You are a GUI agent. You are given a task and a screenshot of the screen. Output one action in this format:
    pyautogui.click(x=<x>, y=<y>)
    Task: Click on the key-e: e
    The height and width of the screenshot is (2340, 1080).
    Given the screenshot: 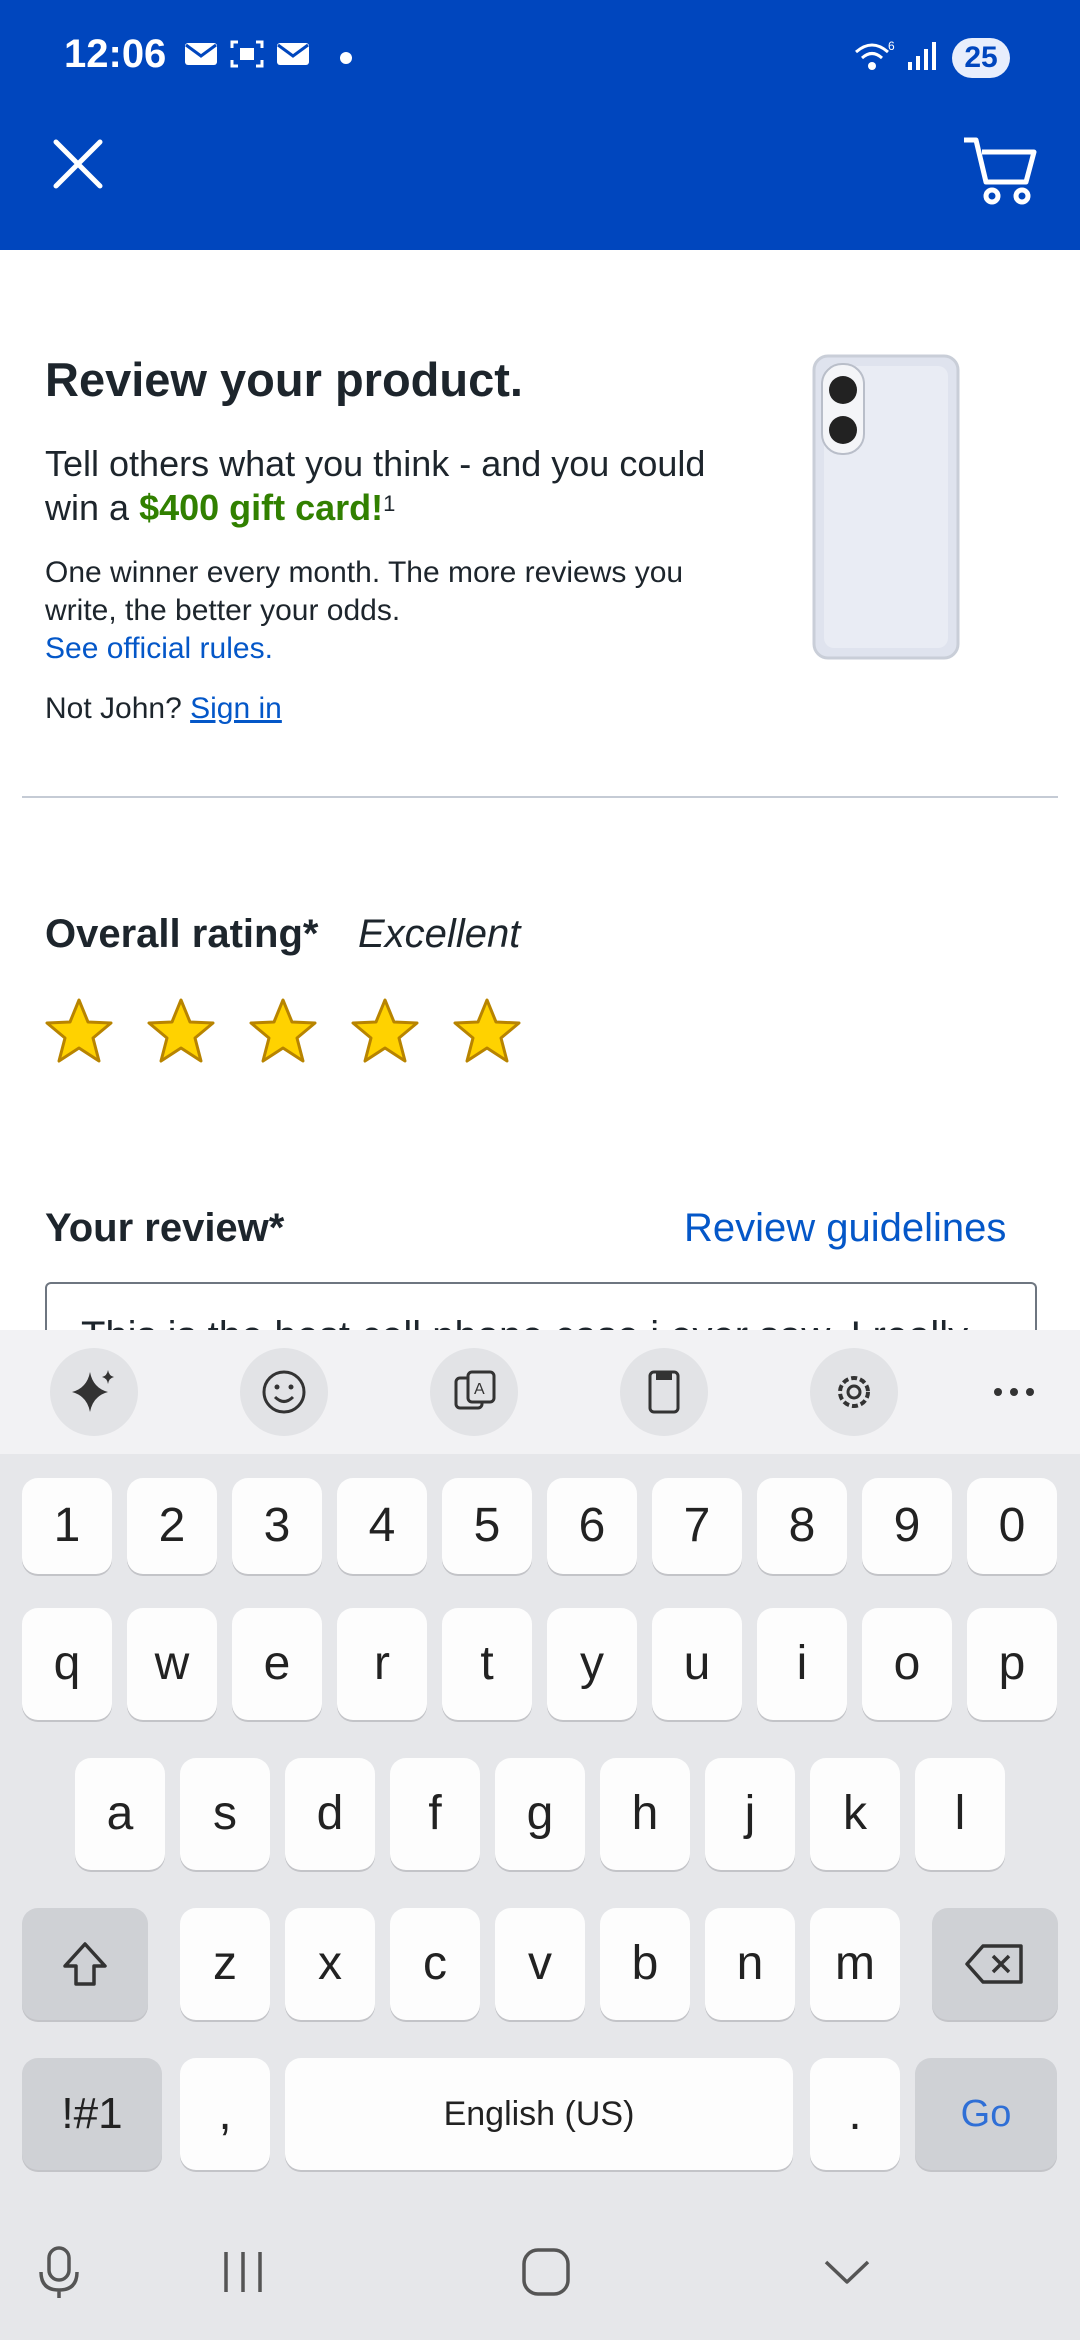 What is the action you would take?
    pyautogui.click(x=277, y=1664)
    